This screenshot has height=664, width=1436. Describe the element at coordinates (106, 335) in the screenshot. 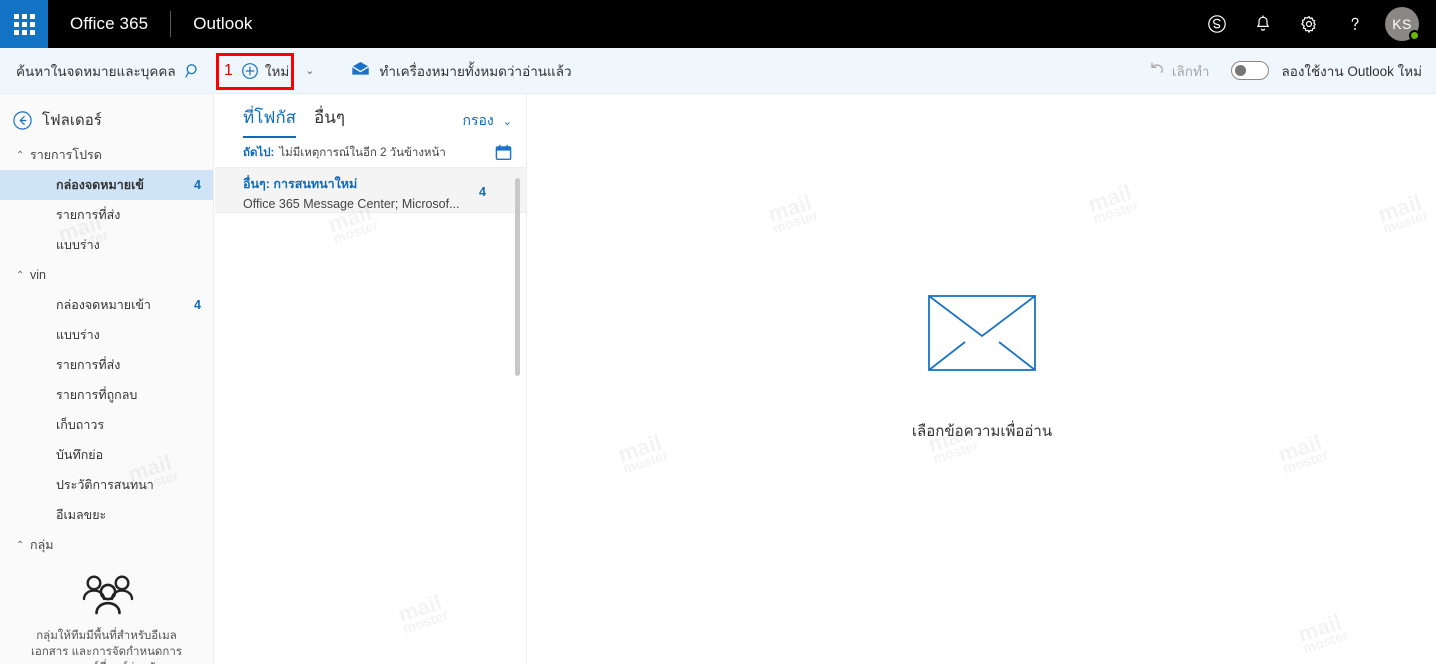

I see `sidebar-item-drafts: แบบร่าง` at that location.